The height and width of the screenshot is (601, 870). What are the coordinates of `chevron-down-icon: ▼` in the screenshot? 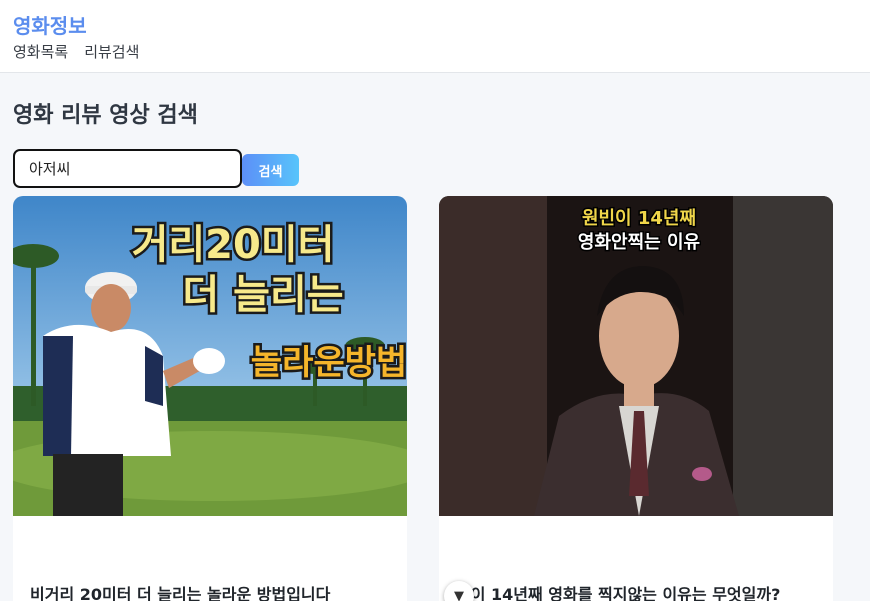 It's located at (459, 594).